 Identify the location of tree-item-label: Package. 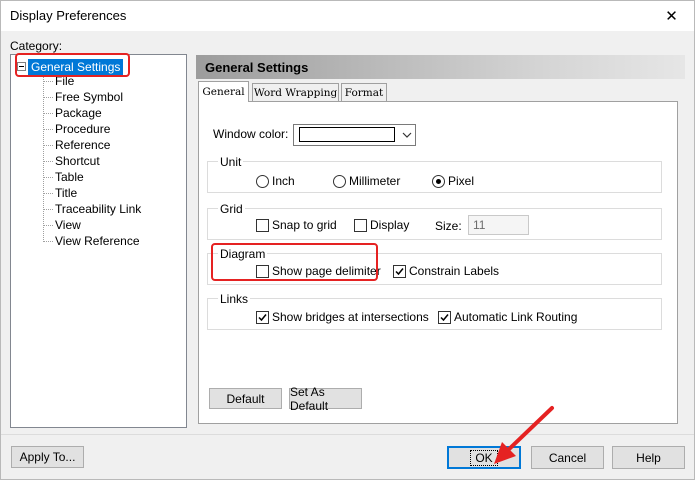
(78, 113).